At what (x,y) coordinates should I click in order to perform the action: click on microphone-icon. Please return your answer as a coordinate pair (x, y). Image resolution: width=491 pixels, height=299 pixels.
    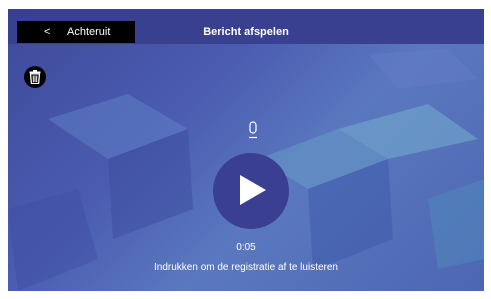
    Looking at the image, I should click on (253, 130).